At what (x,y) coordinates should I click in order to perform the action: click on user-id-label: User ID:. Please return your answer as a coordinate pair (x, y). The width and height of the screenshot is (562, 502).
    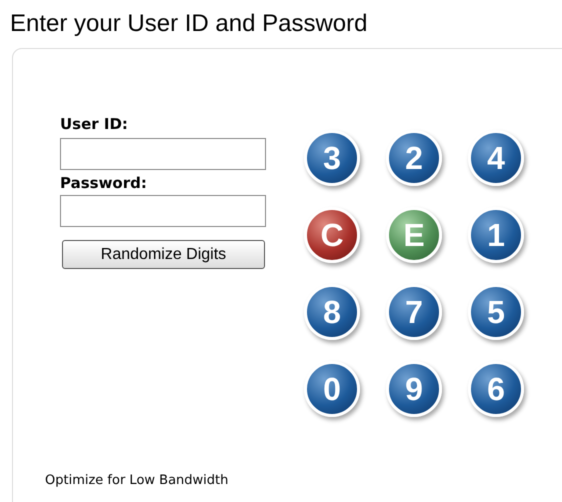
    Looking at the image, I should click on (94, 124).